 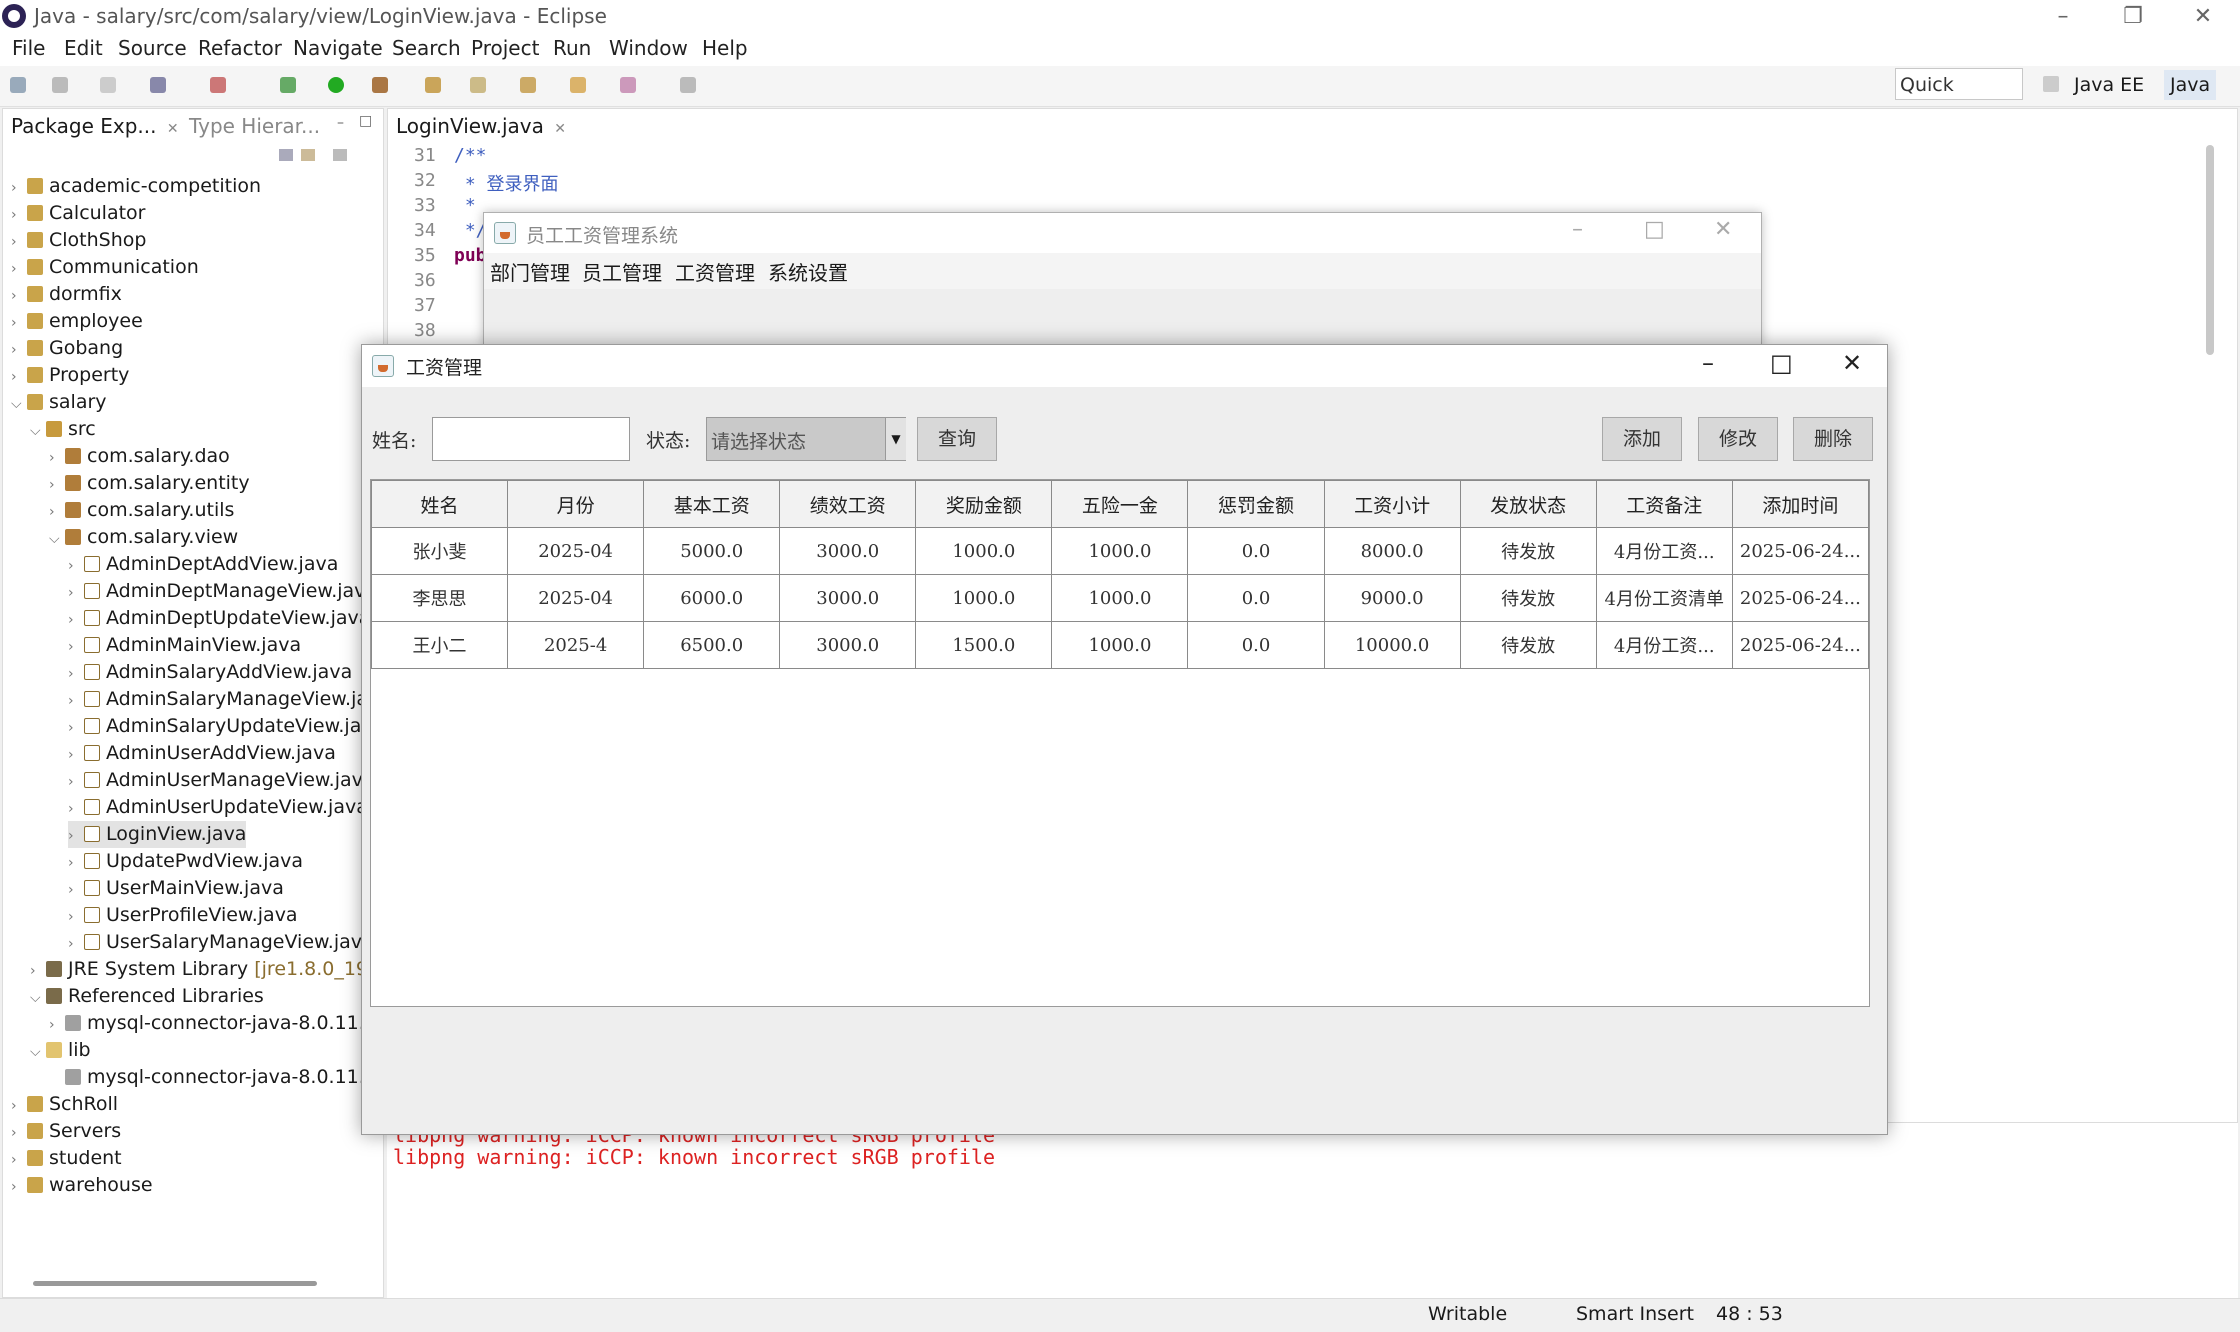 What do you see at coordinates (688, 85) in the screenshot?
I see `forward-icon` at bounding box center [688, 85].